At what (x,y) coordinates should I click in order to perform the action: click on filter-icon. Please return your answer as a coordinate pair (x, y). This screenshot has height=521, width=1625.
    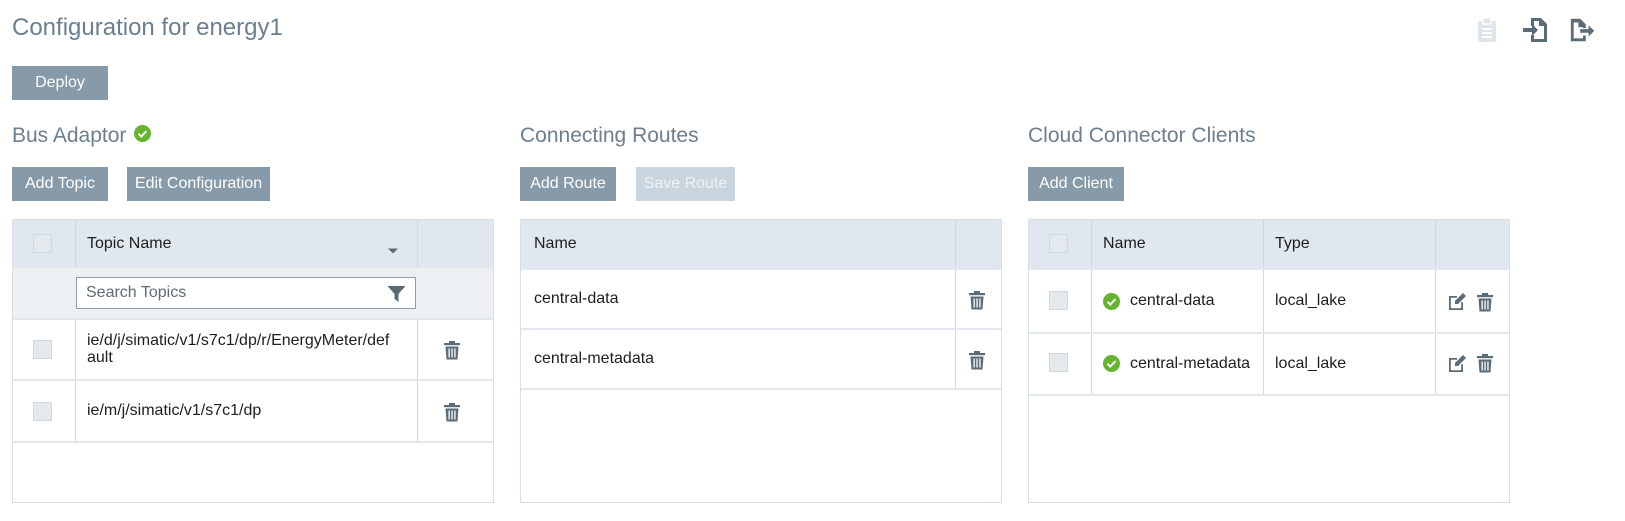
    Looking at the image, I should click on (396, 296).